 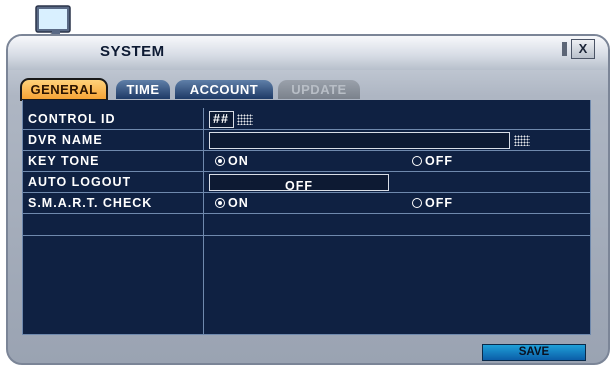 I want to click on key-tone-off-radio, so click(x=417, y=161).